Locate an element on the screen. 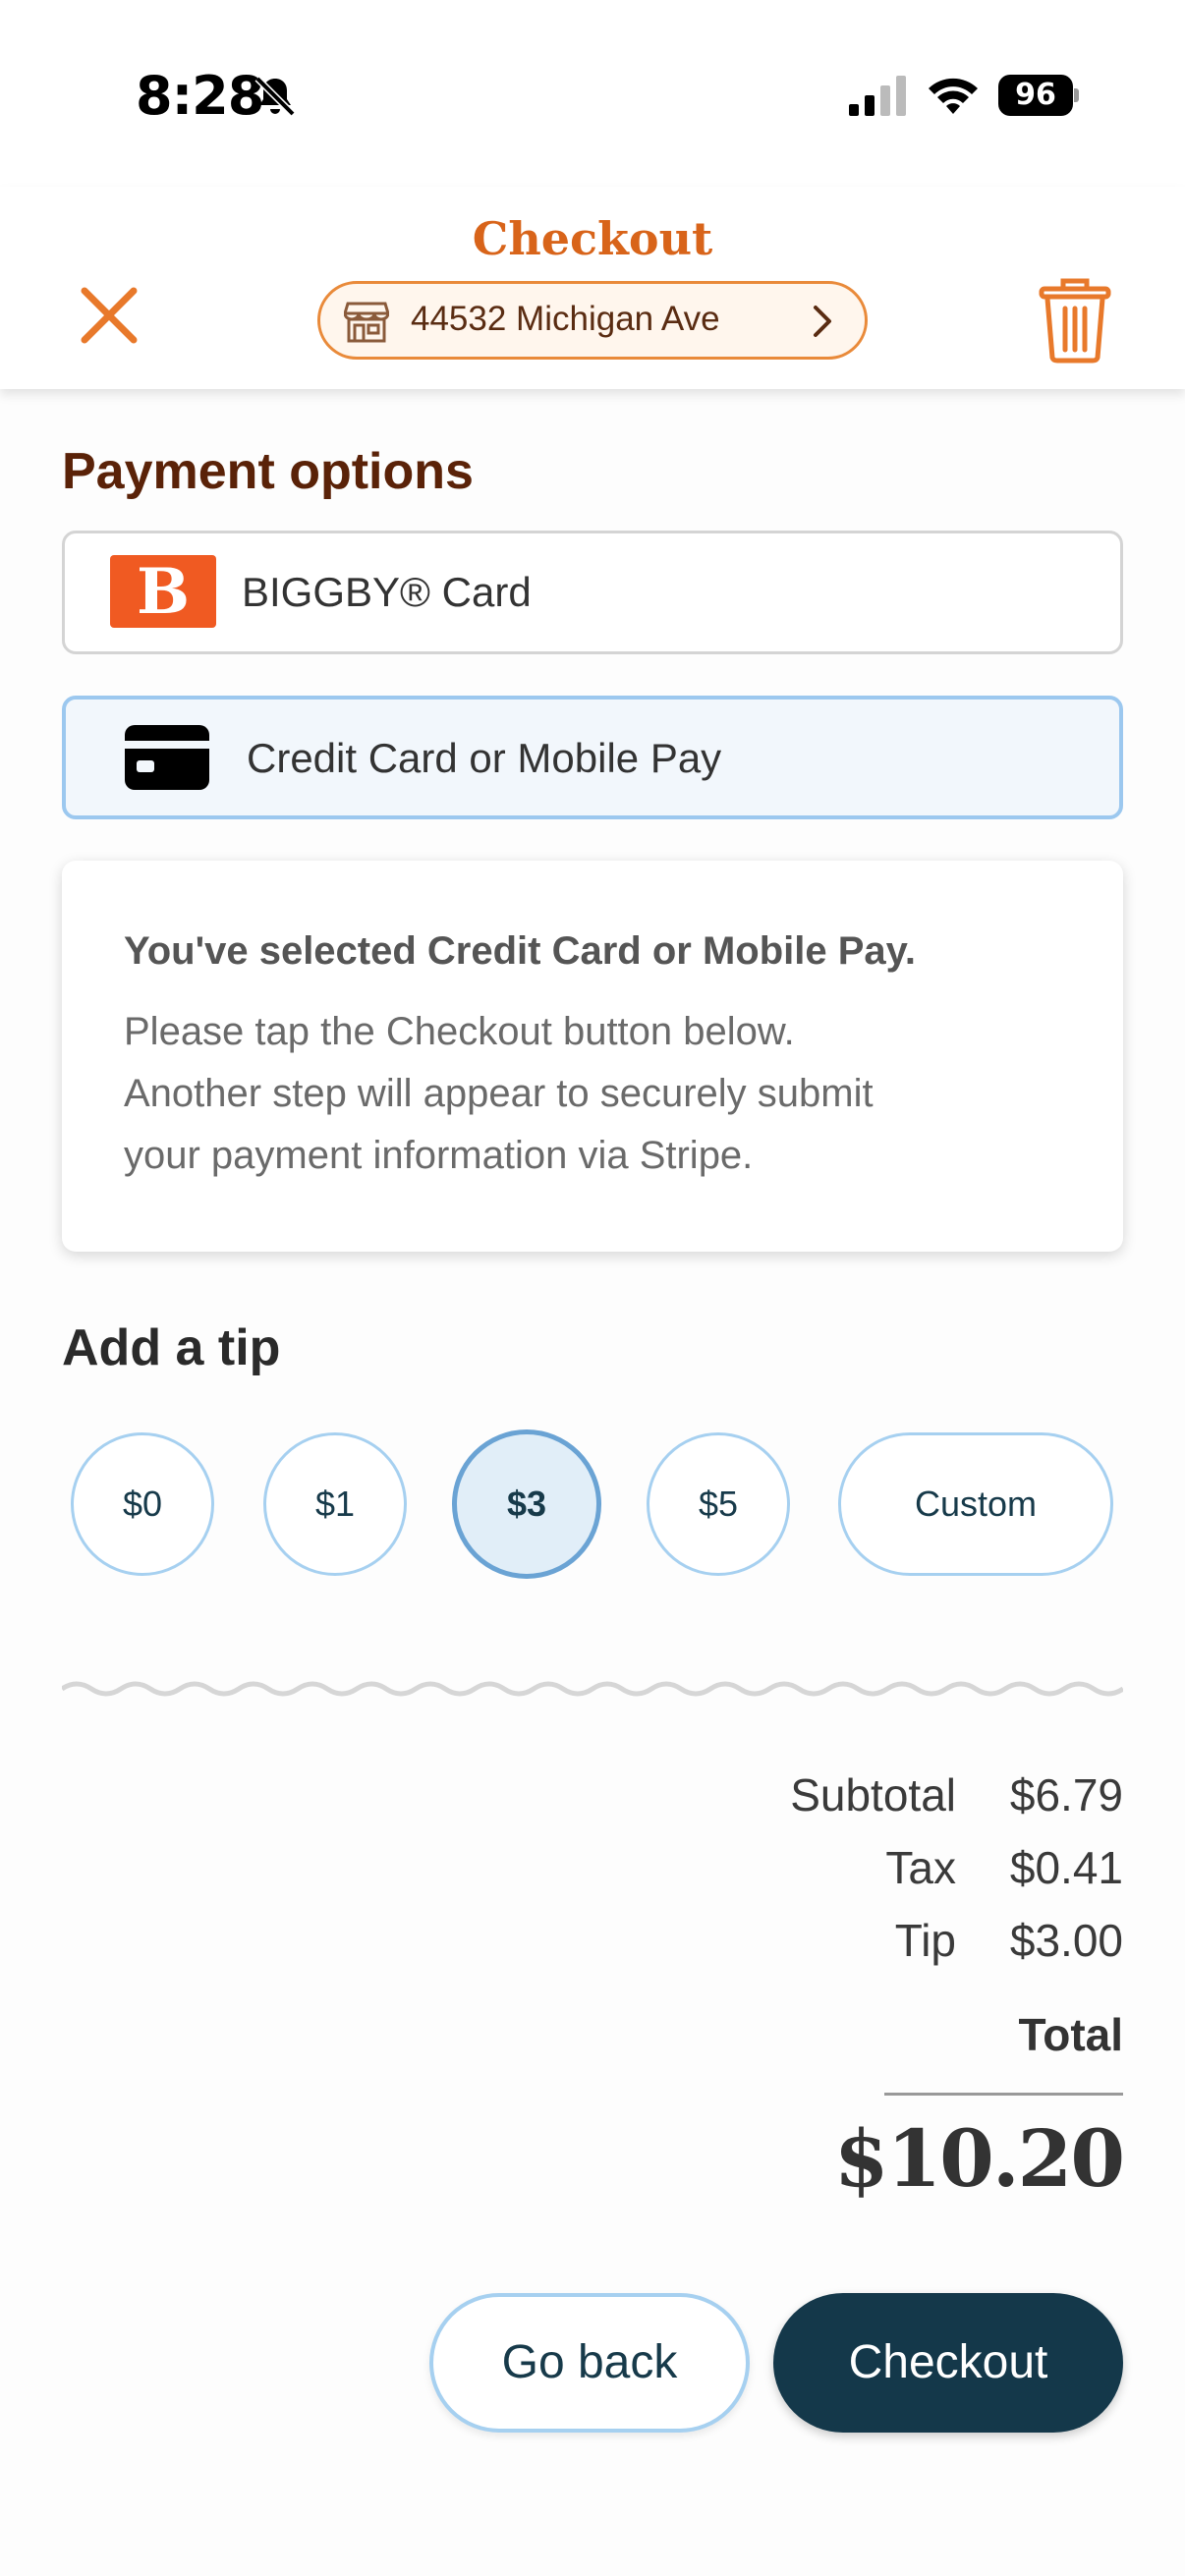 The height and width of the screenshot is (2576, 1185). payment-info-line: Please tap the Checkout button below. is located at coordinates (460, 1031).